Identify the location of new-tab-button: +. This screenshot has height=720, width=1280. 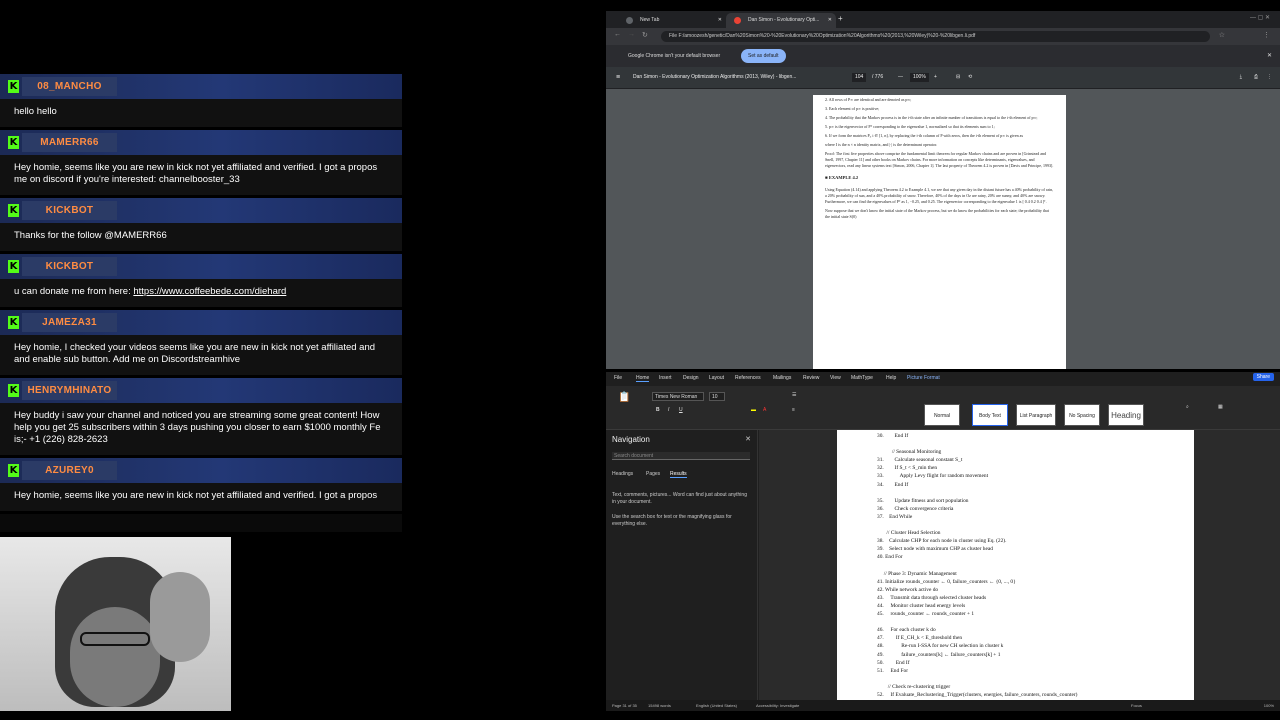
(840, 18).